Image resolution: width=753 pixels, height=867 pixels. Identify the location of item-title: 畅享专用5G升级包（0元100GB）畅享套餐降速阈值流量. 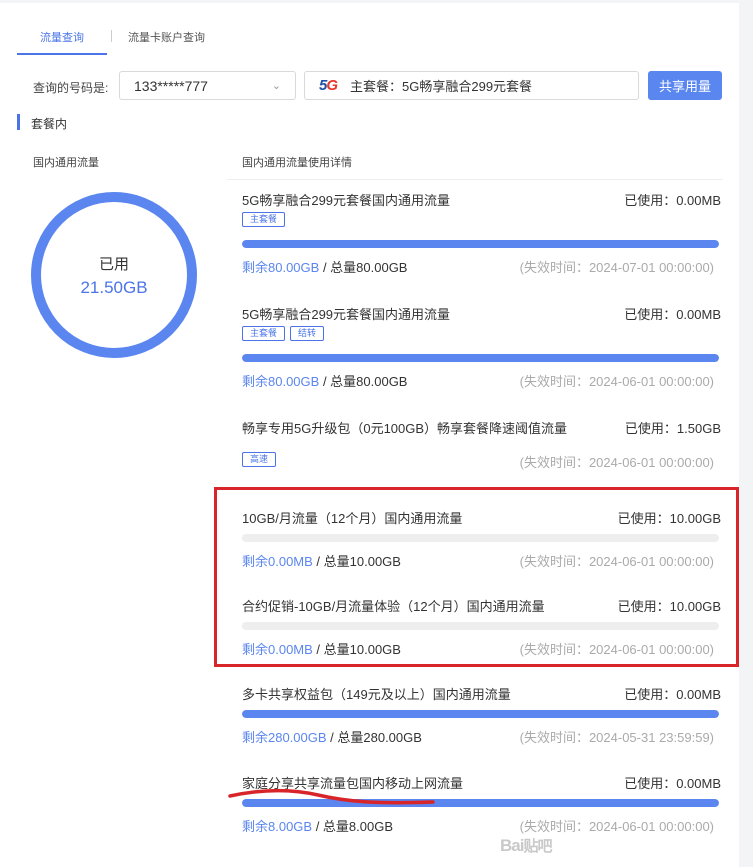
(405, 428).